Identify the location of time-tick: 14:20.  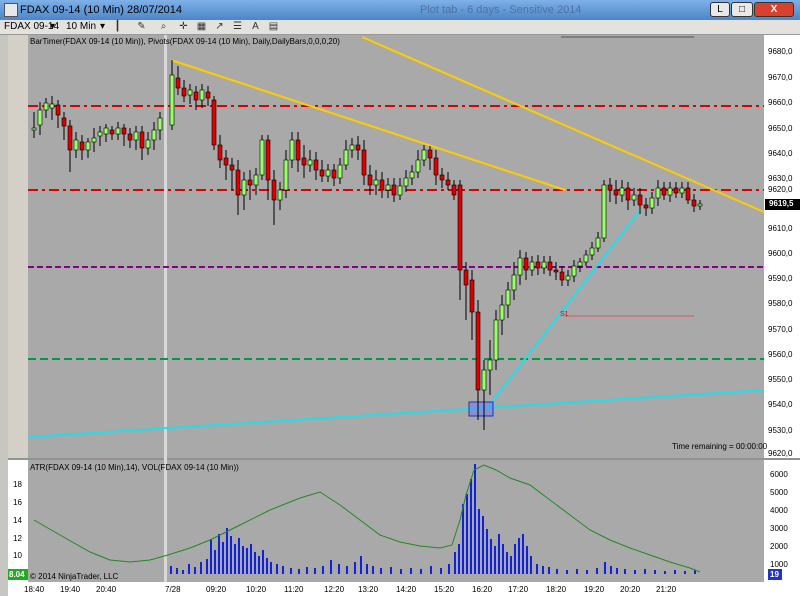
(406, 589).